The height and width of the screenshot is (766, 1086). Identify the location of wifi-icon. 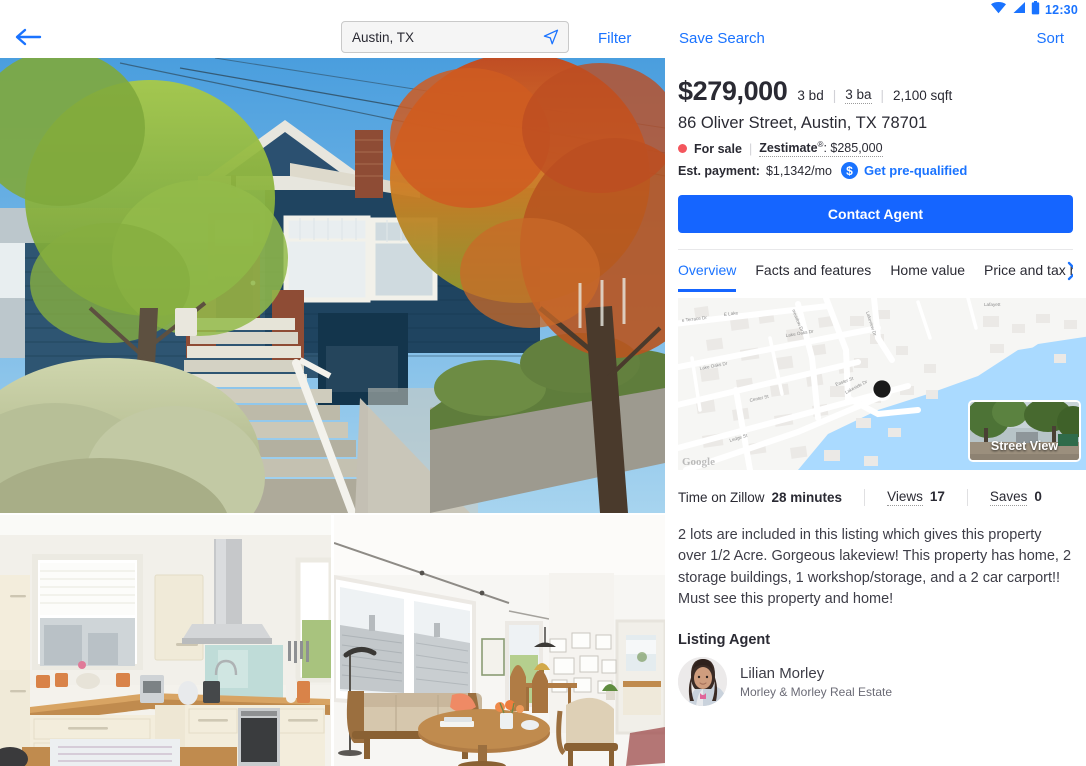
(998, 10).